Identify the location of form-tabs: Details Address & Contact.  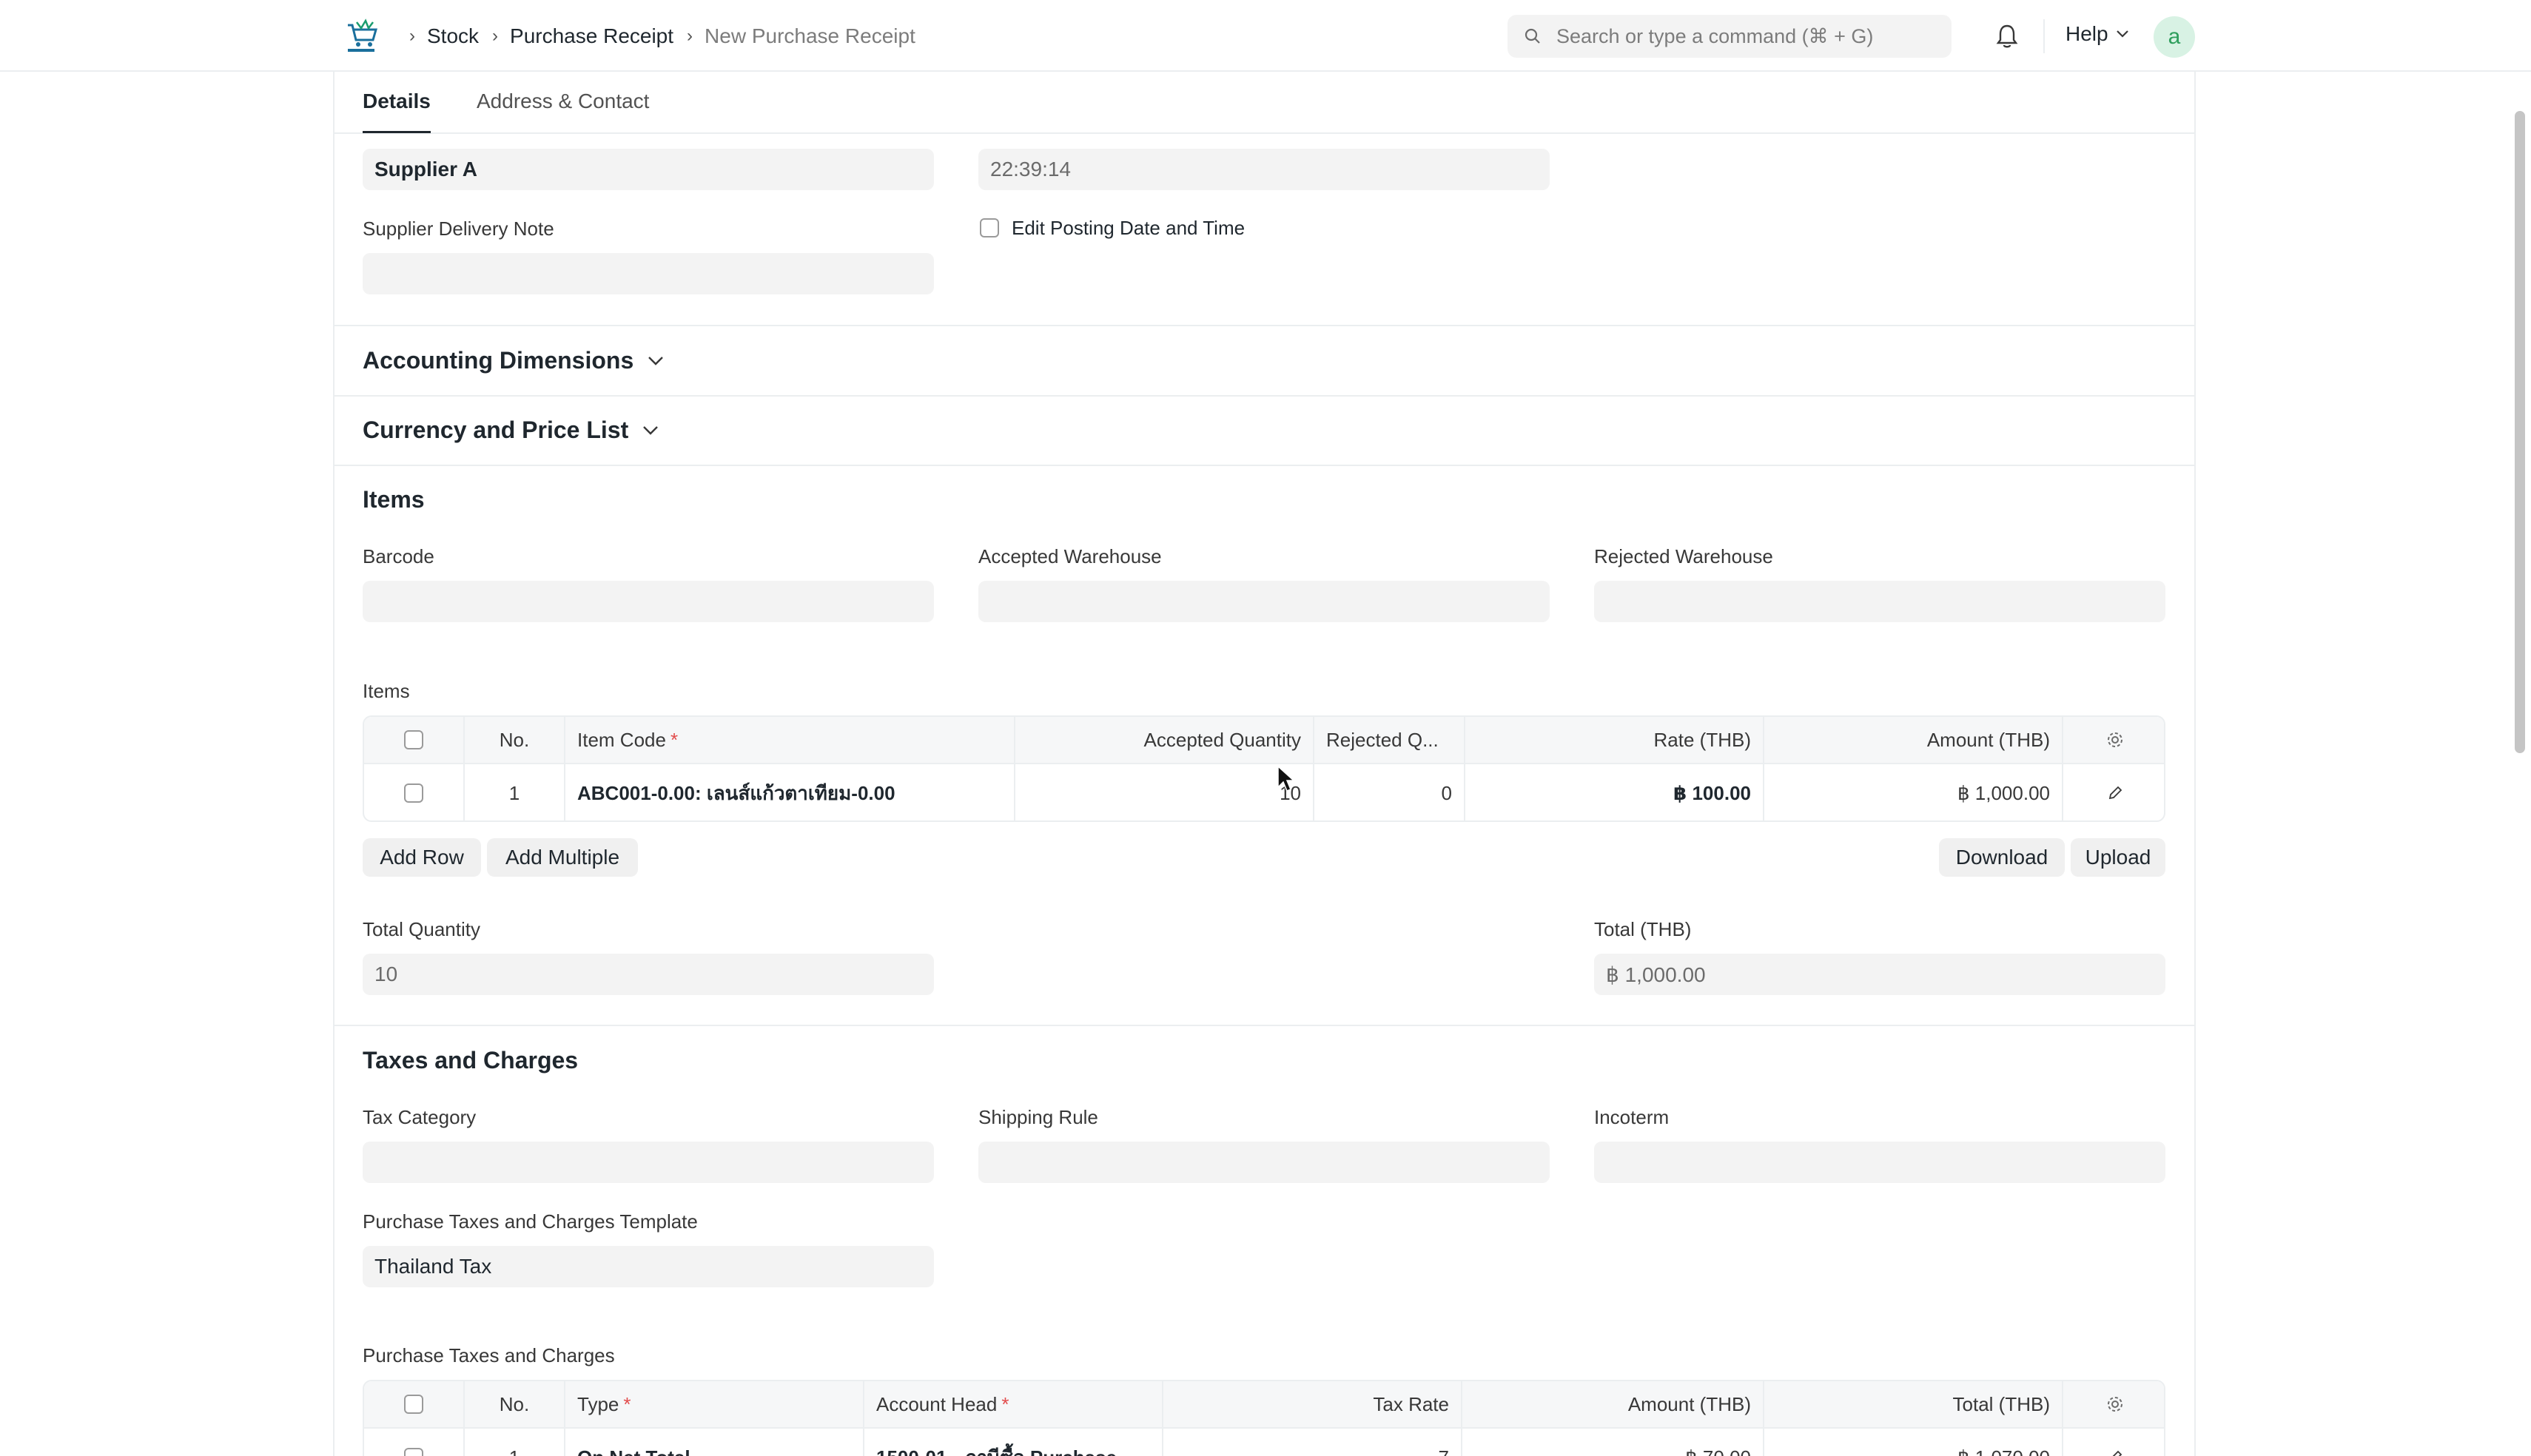
(1264, 103).